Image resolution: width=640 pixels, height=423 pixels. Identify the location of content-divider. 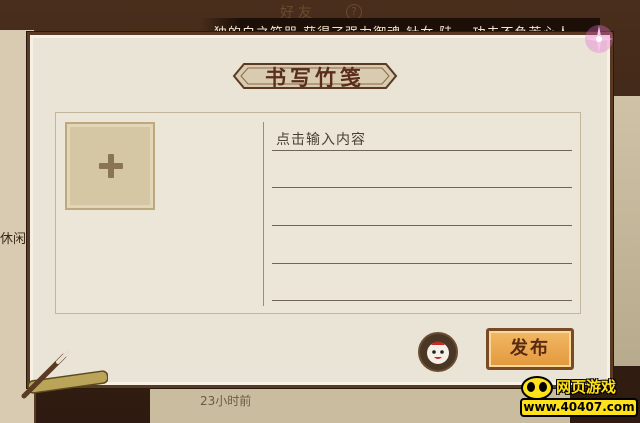
(263, 214).